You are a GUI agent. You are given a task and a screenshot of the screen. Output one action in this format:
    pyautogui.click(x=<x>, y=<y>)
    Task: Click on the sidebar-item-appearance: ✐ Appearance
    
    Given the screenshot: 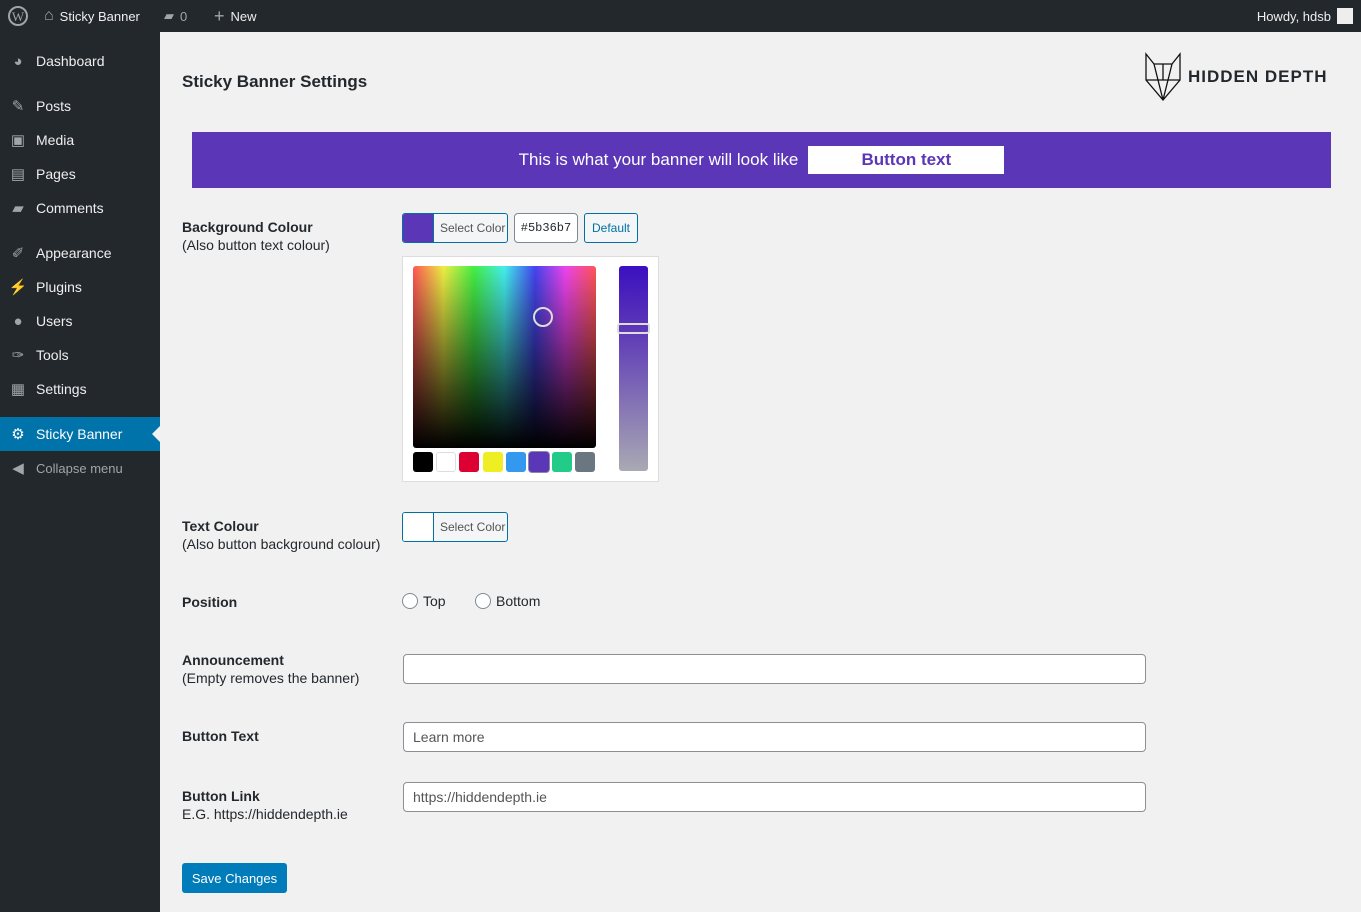 What is the action you would take?
    pyautogui.click(x=80, y=253)
    